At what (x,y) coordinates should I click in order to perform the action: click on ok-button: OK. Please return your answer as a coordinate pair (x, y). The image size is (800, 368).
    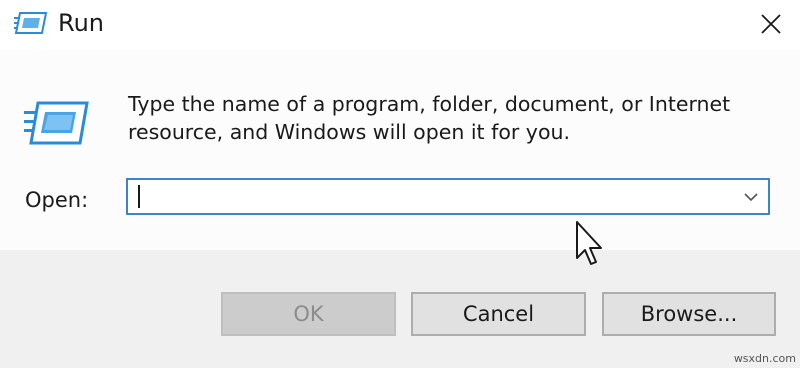
    Looking at the image, I should click on (308, 314).